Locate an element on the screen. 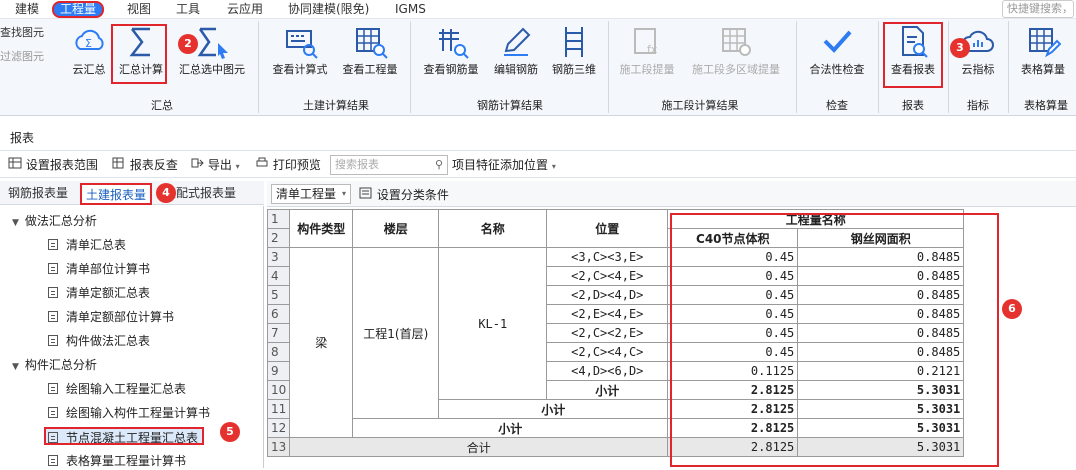 The height and width of the screenshot is (470, 1076). summary-selected-label: 汇总选中图元 is located at coordinates (212, 69).